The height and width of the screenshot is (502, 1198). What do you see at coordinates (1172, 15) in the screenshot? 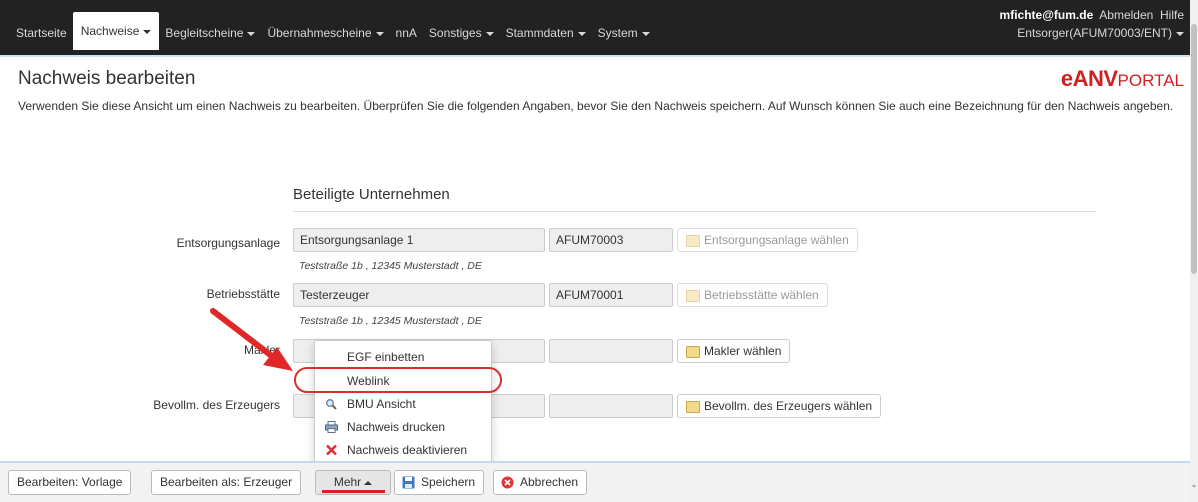
I see `help-link: Hilfe` at bounding box center [1172, 15].